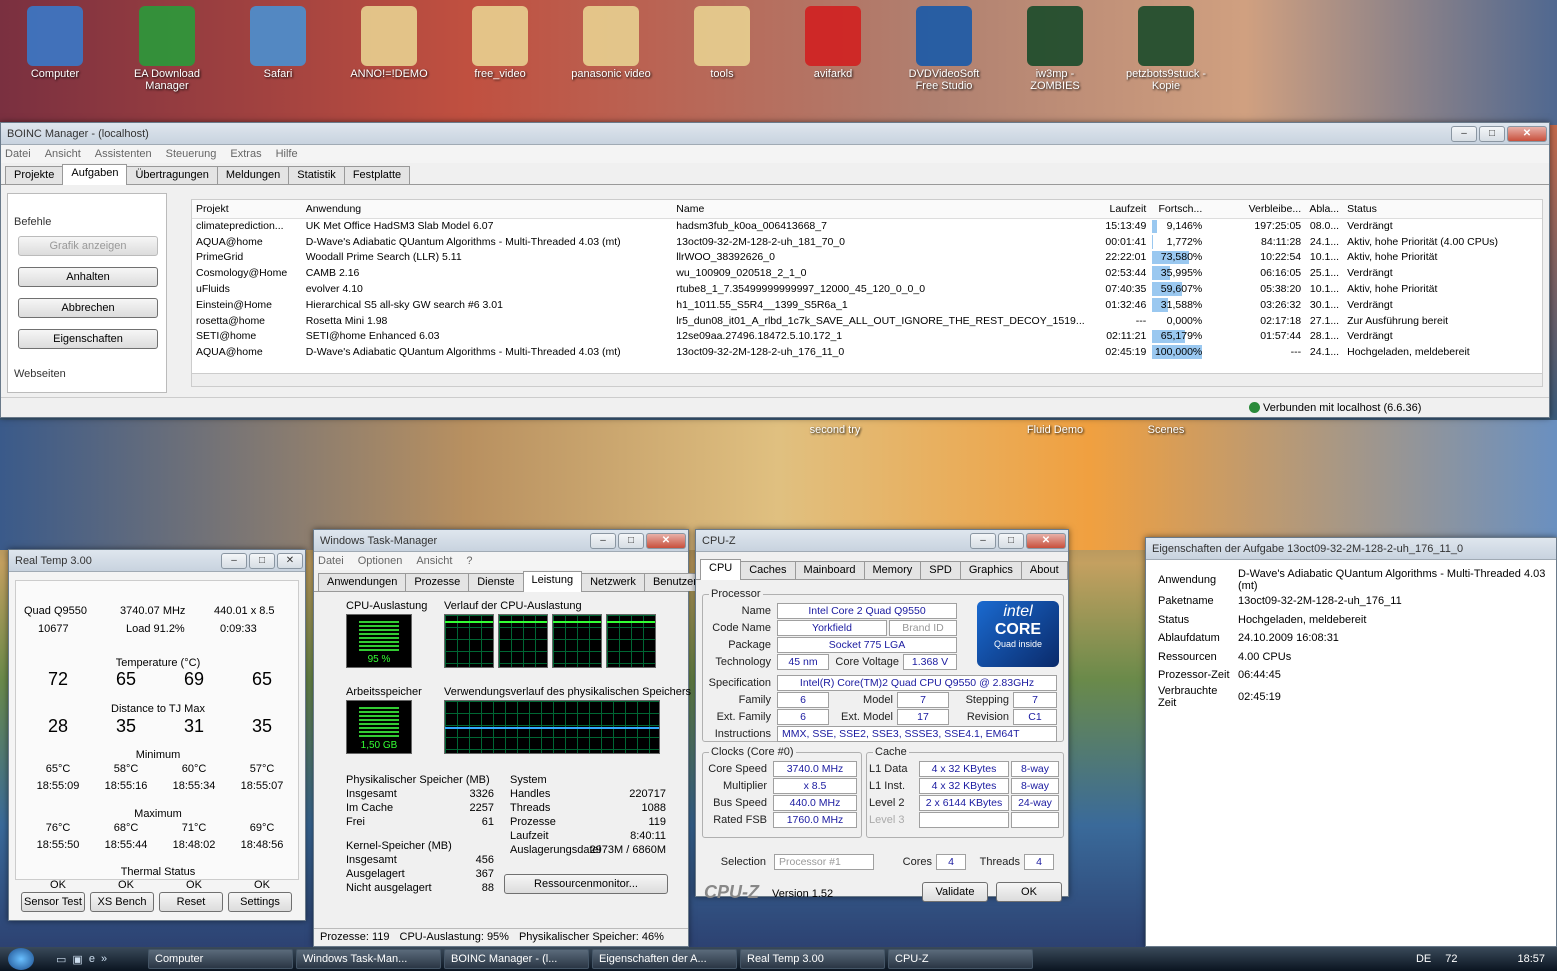  Describe the element at coordinates (880, 209) in the screenshot. I see `column-header: Name` at that location.